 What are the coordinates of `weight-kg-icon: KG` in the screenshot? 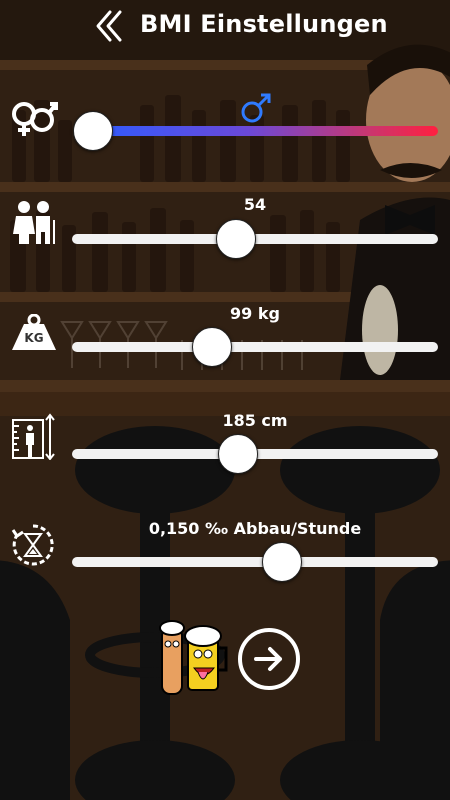 It's located at (34, 332).